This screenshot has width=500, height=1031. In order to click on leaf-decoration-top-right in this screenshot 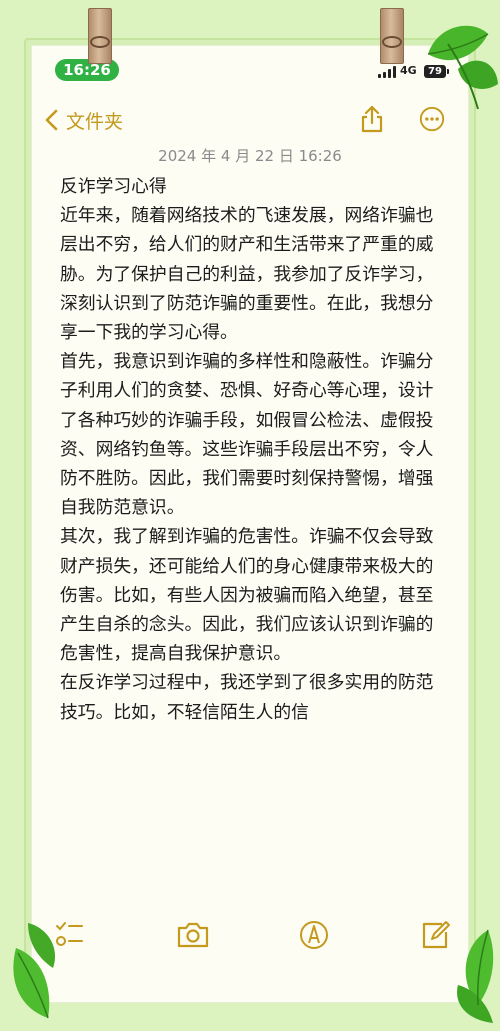, I will do `click(462, 67)`.